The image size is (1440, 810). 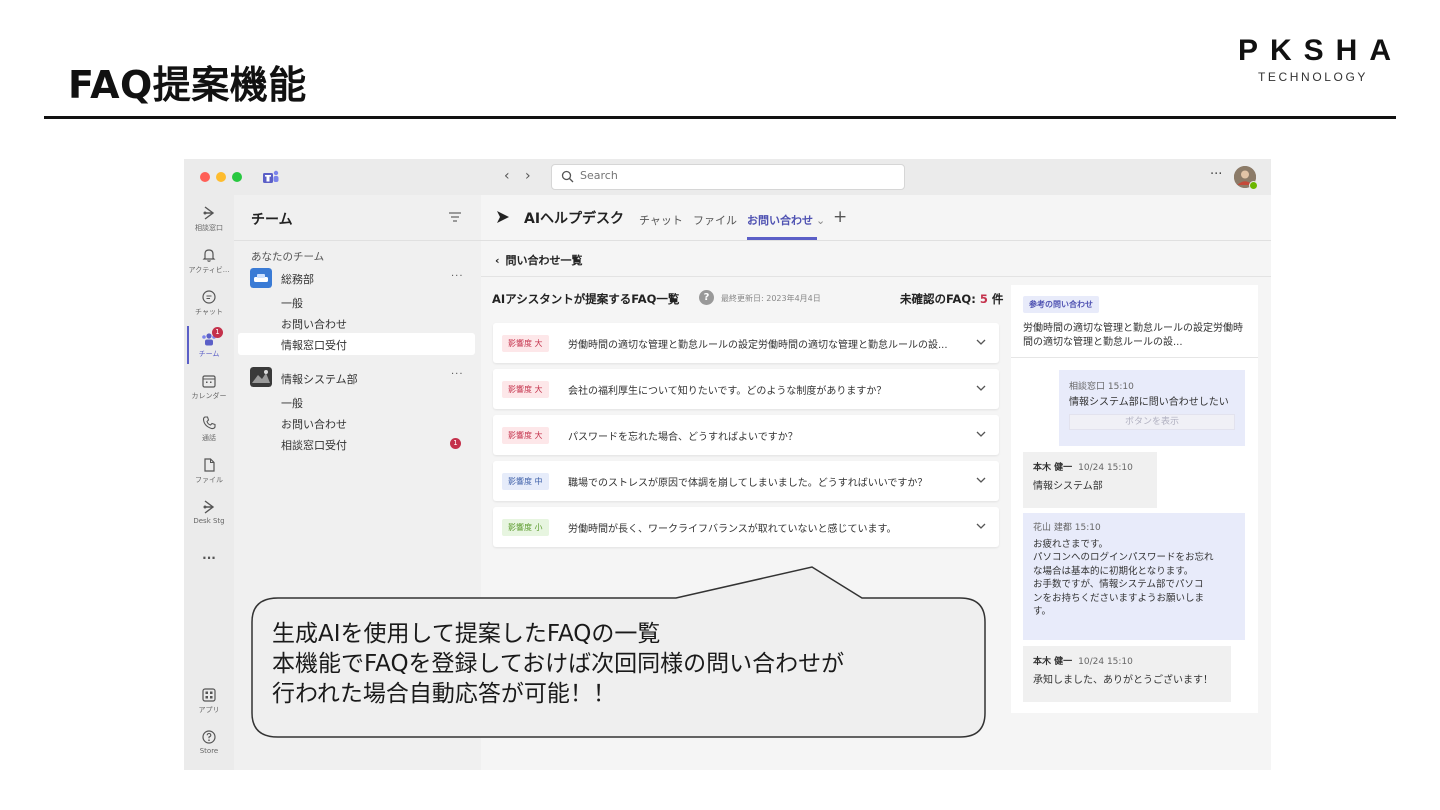 I want to click on tab-chat: チャット, so click(x=661, y=220).